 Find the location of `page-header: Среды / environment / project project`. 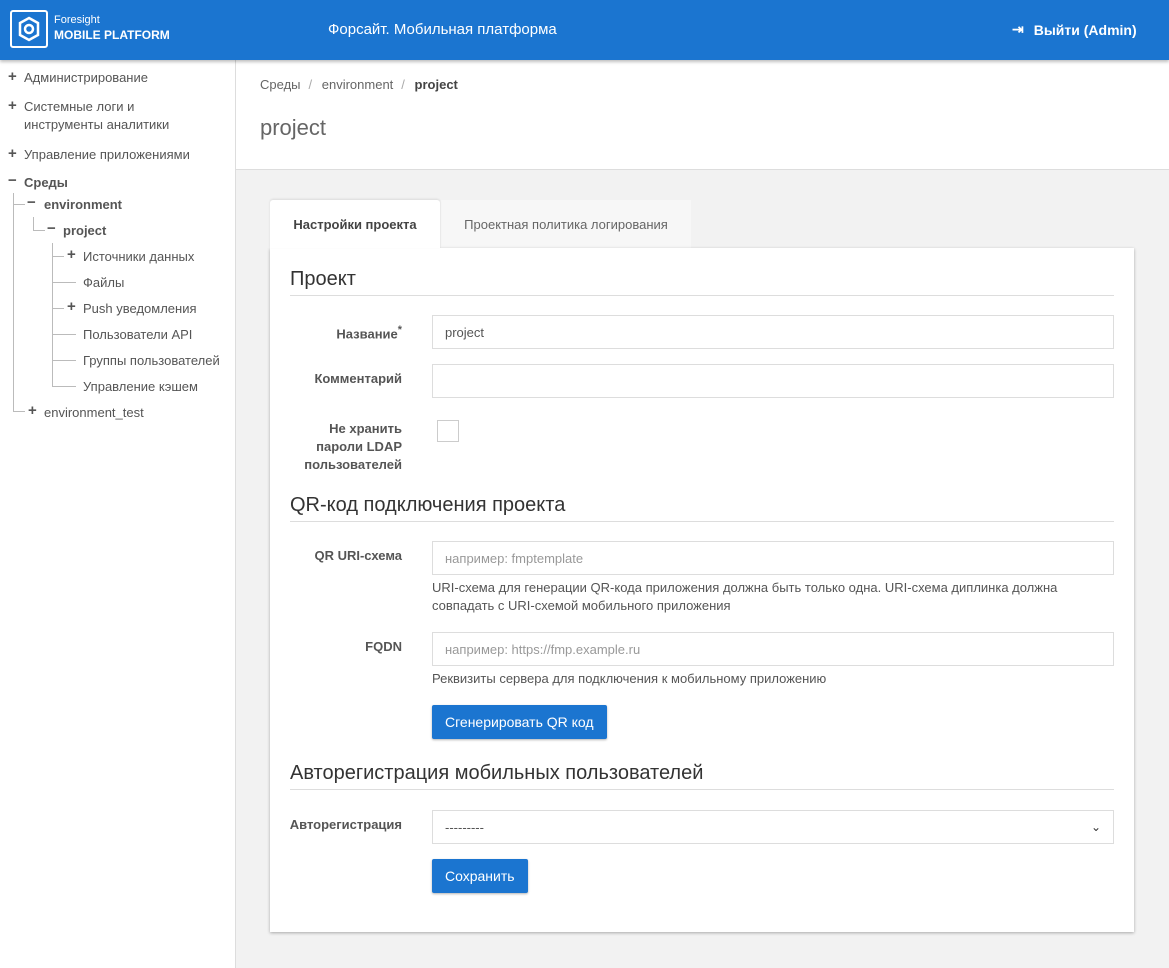

page-header: Среды / environment / project project is located at coordinates (702, 115).